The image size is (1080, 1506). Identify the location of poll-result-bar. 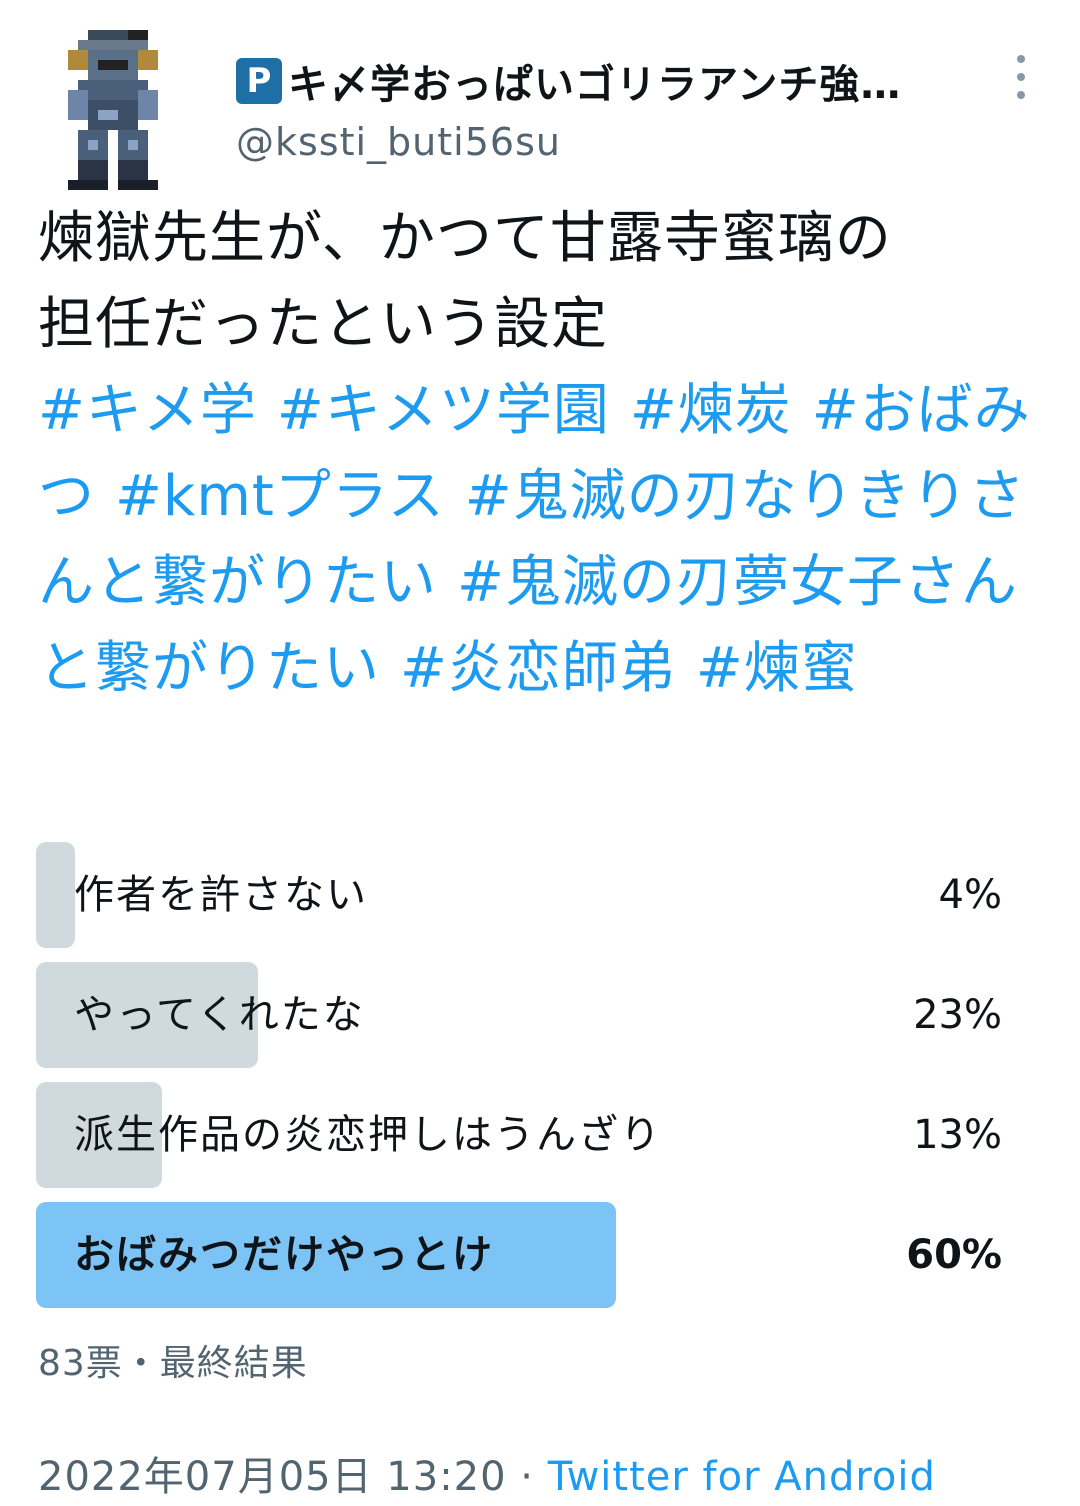
(55, 895).